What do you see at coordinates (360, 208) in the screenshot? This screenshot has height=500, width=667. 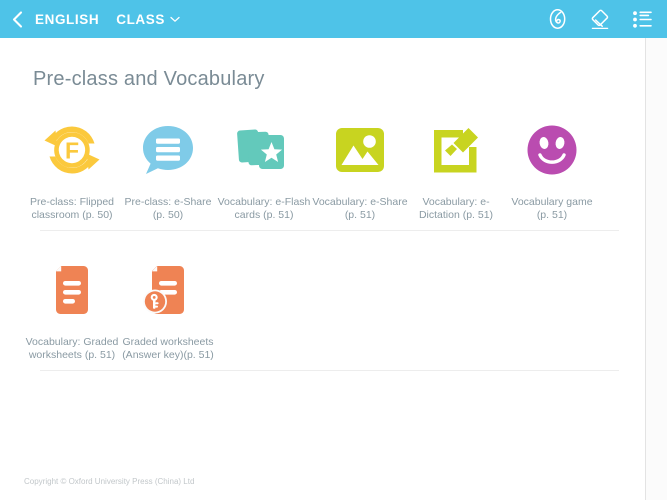 I see `tile-label: Vocabulary: e-Share (p. 51)` at bounding box center [360, 208].